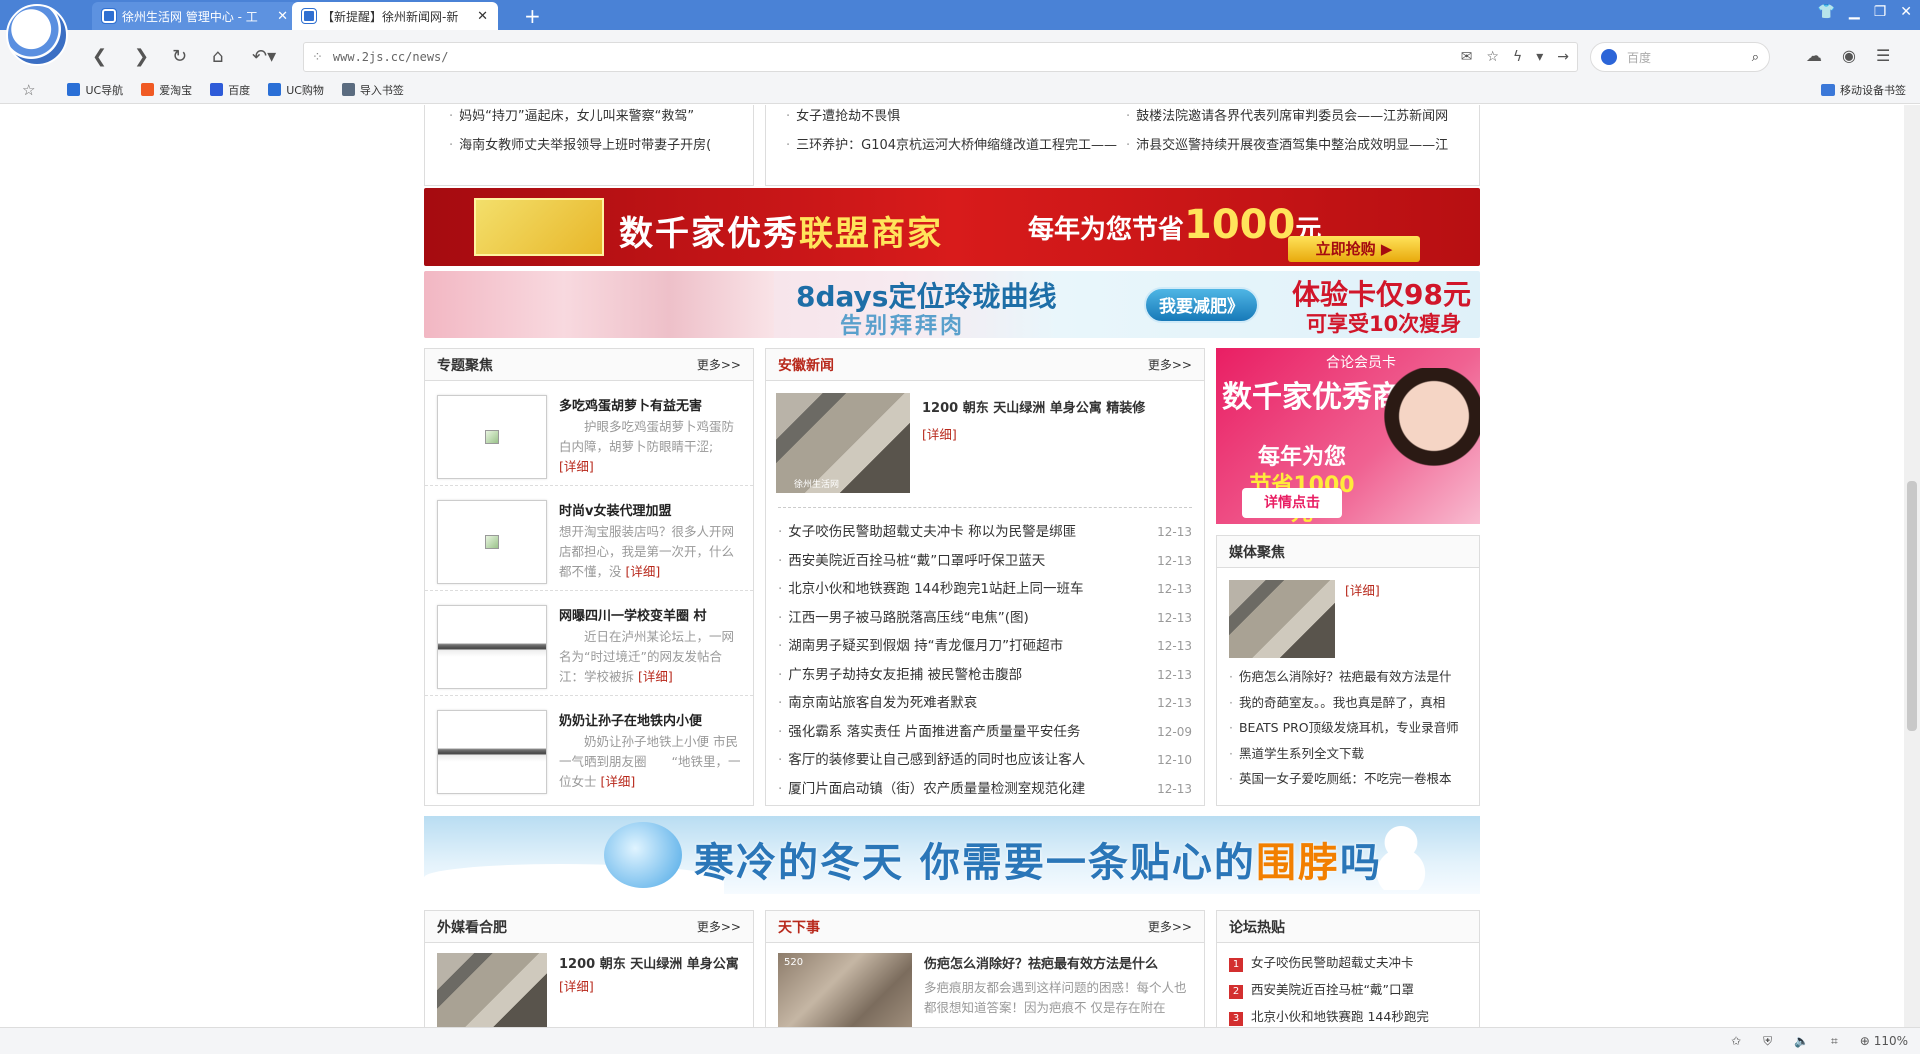 The image size is (1920, 1054). What do you see at coordinates (1609, 57) in the screenshot?
I see `baidu-paw-icon` at bounding box center [1609, 57].